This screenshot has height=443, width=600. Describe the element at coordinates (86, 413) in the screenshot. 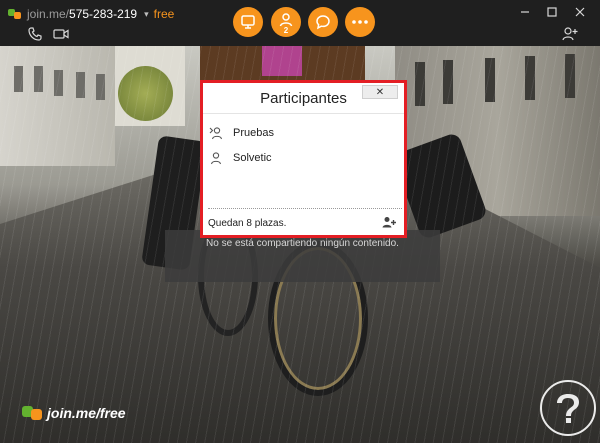

I see `branding-text: join.me/free` at that location.